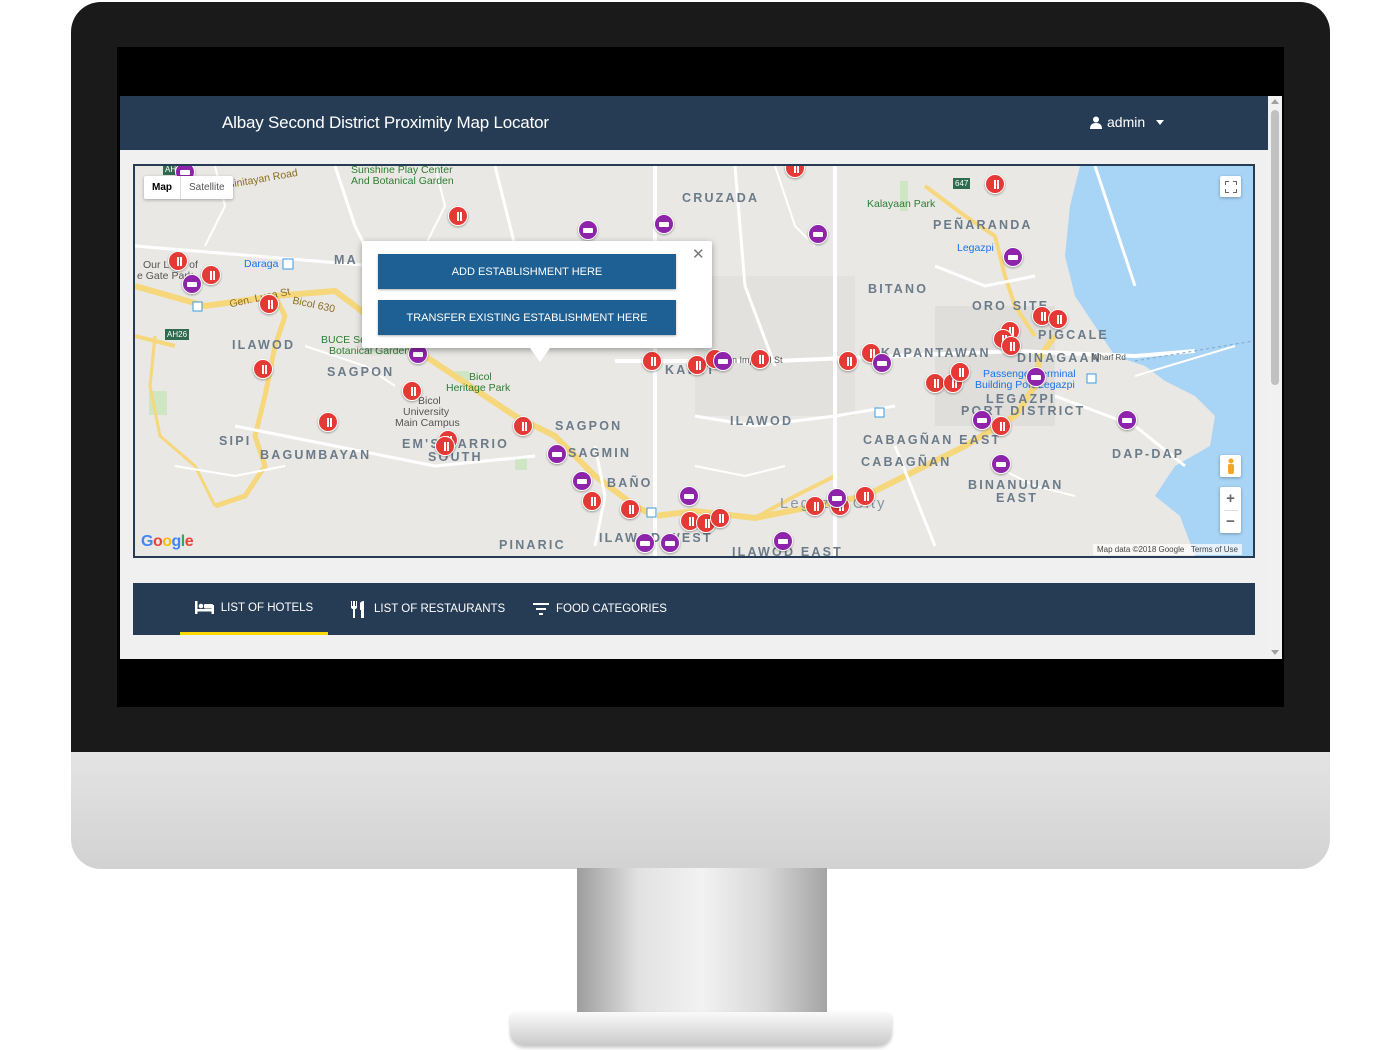  Describe the element at coordinates (906, 462) in the screenshot. I see `place-label-cabagnan: CABAGÑAN` at that location.